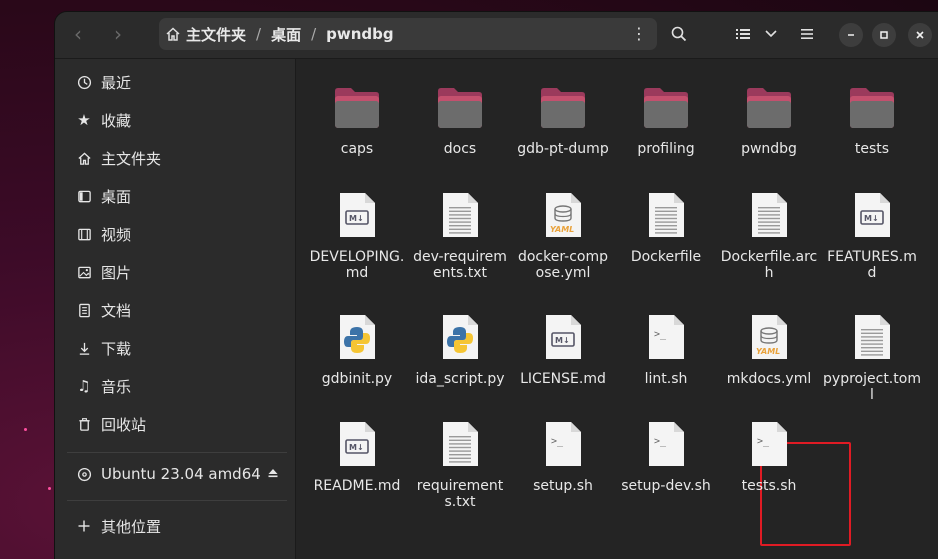 This screenshot has width=938, height=559. What do you see at coordinates (84, 386) in the screenshot?
I see `music-icon: ♫` at bounding box center [84, 386].